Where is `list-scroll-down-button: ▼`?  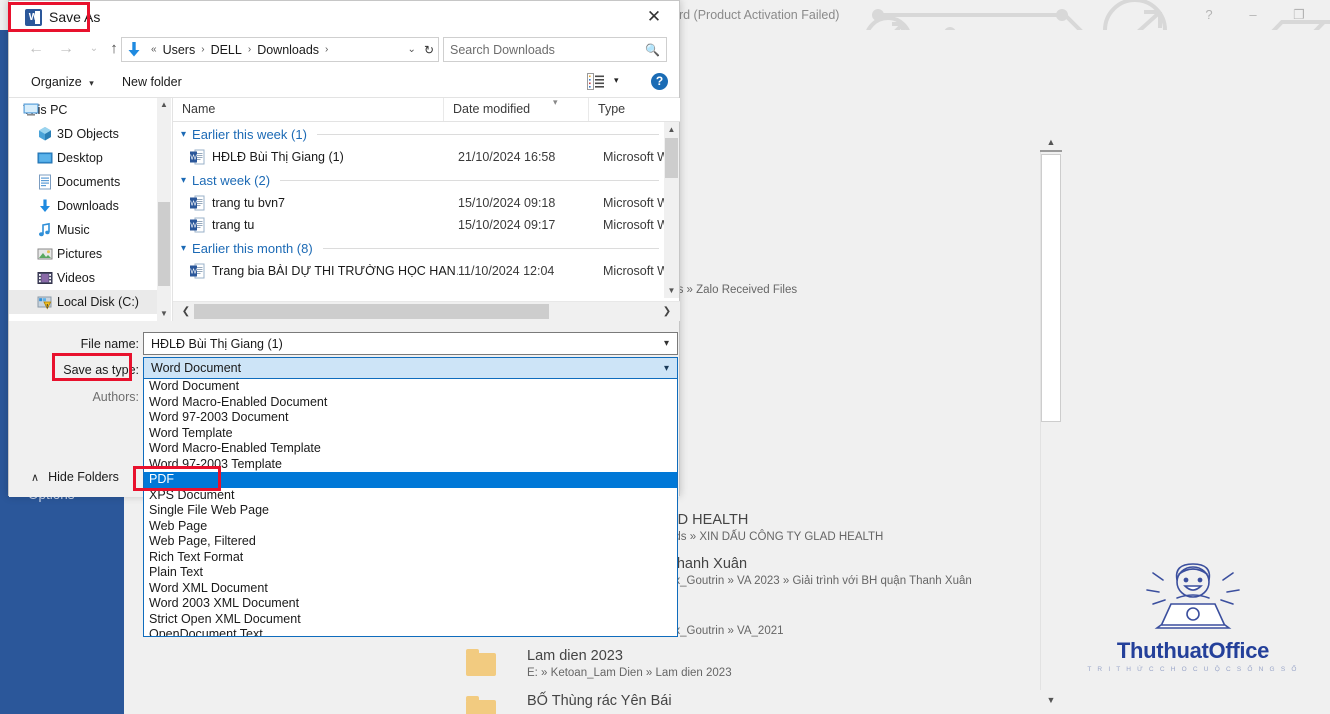 list-scroll-down-button: ▼ is located at coordinates (671, 290).